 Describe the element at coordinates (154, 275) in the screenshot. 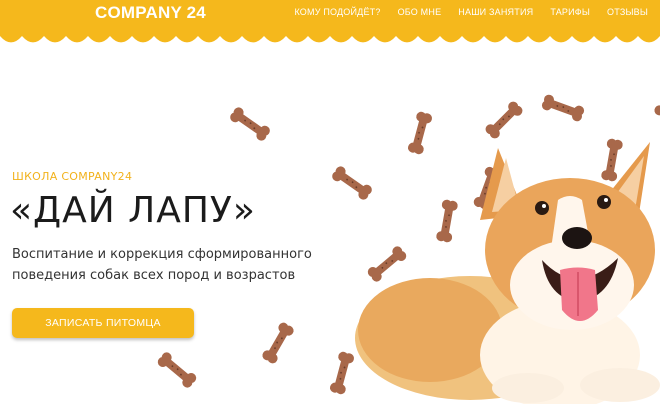

I see `hero-subtitle-line2: поведения собак всех пород и возрастов` at that location.